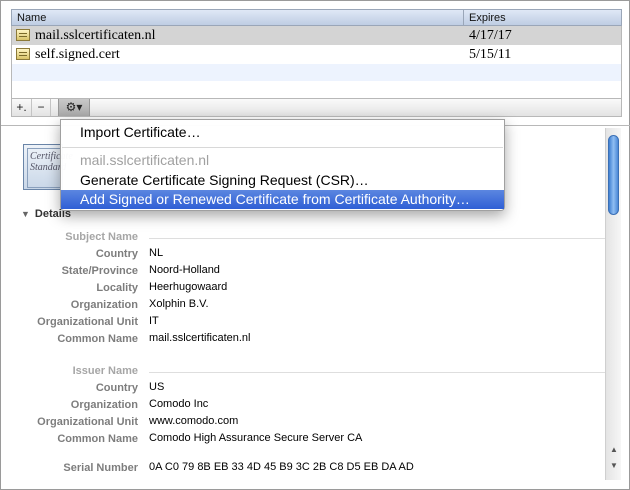  I want to click on field-value: US, so click(157, 387).